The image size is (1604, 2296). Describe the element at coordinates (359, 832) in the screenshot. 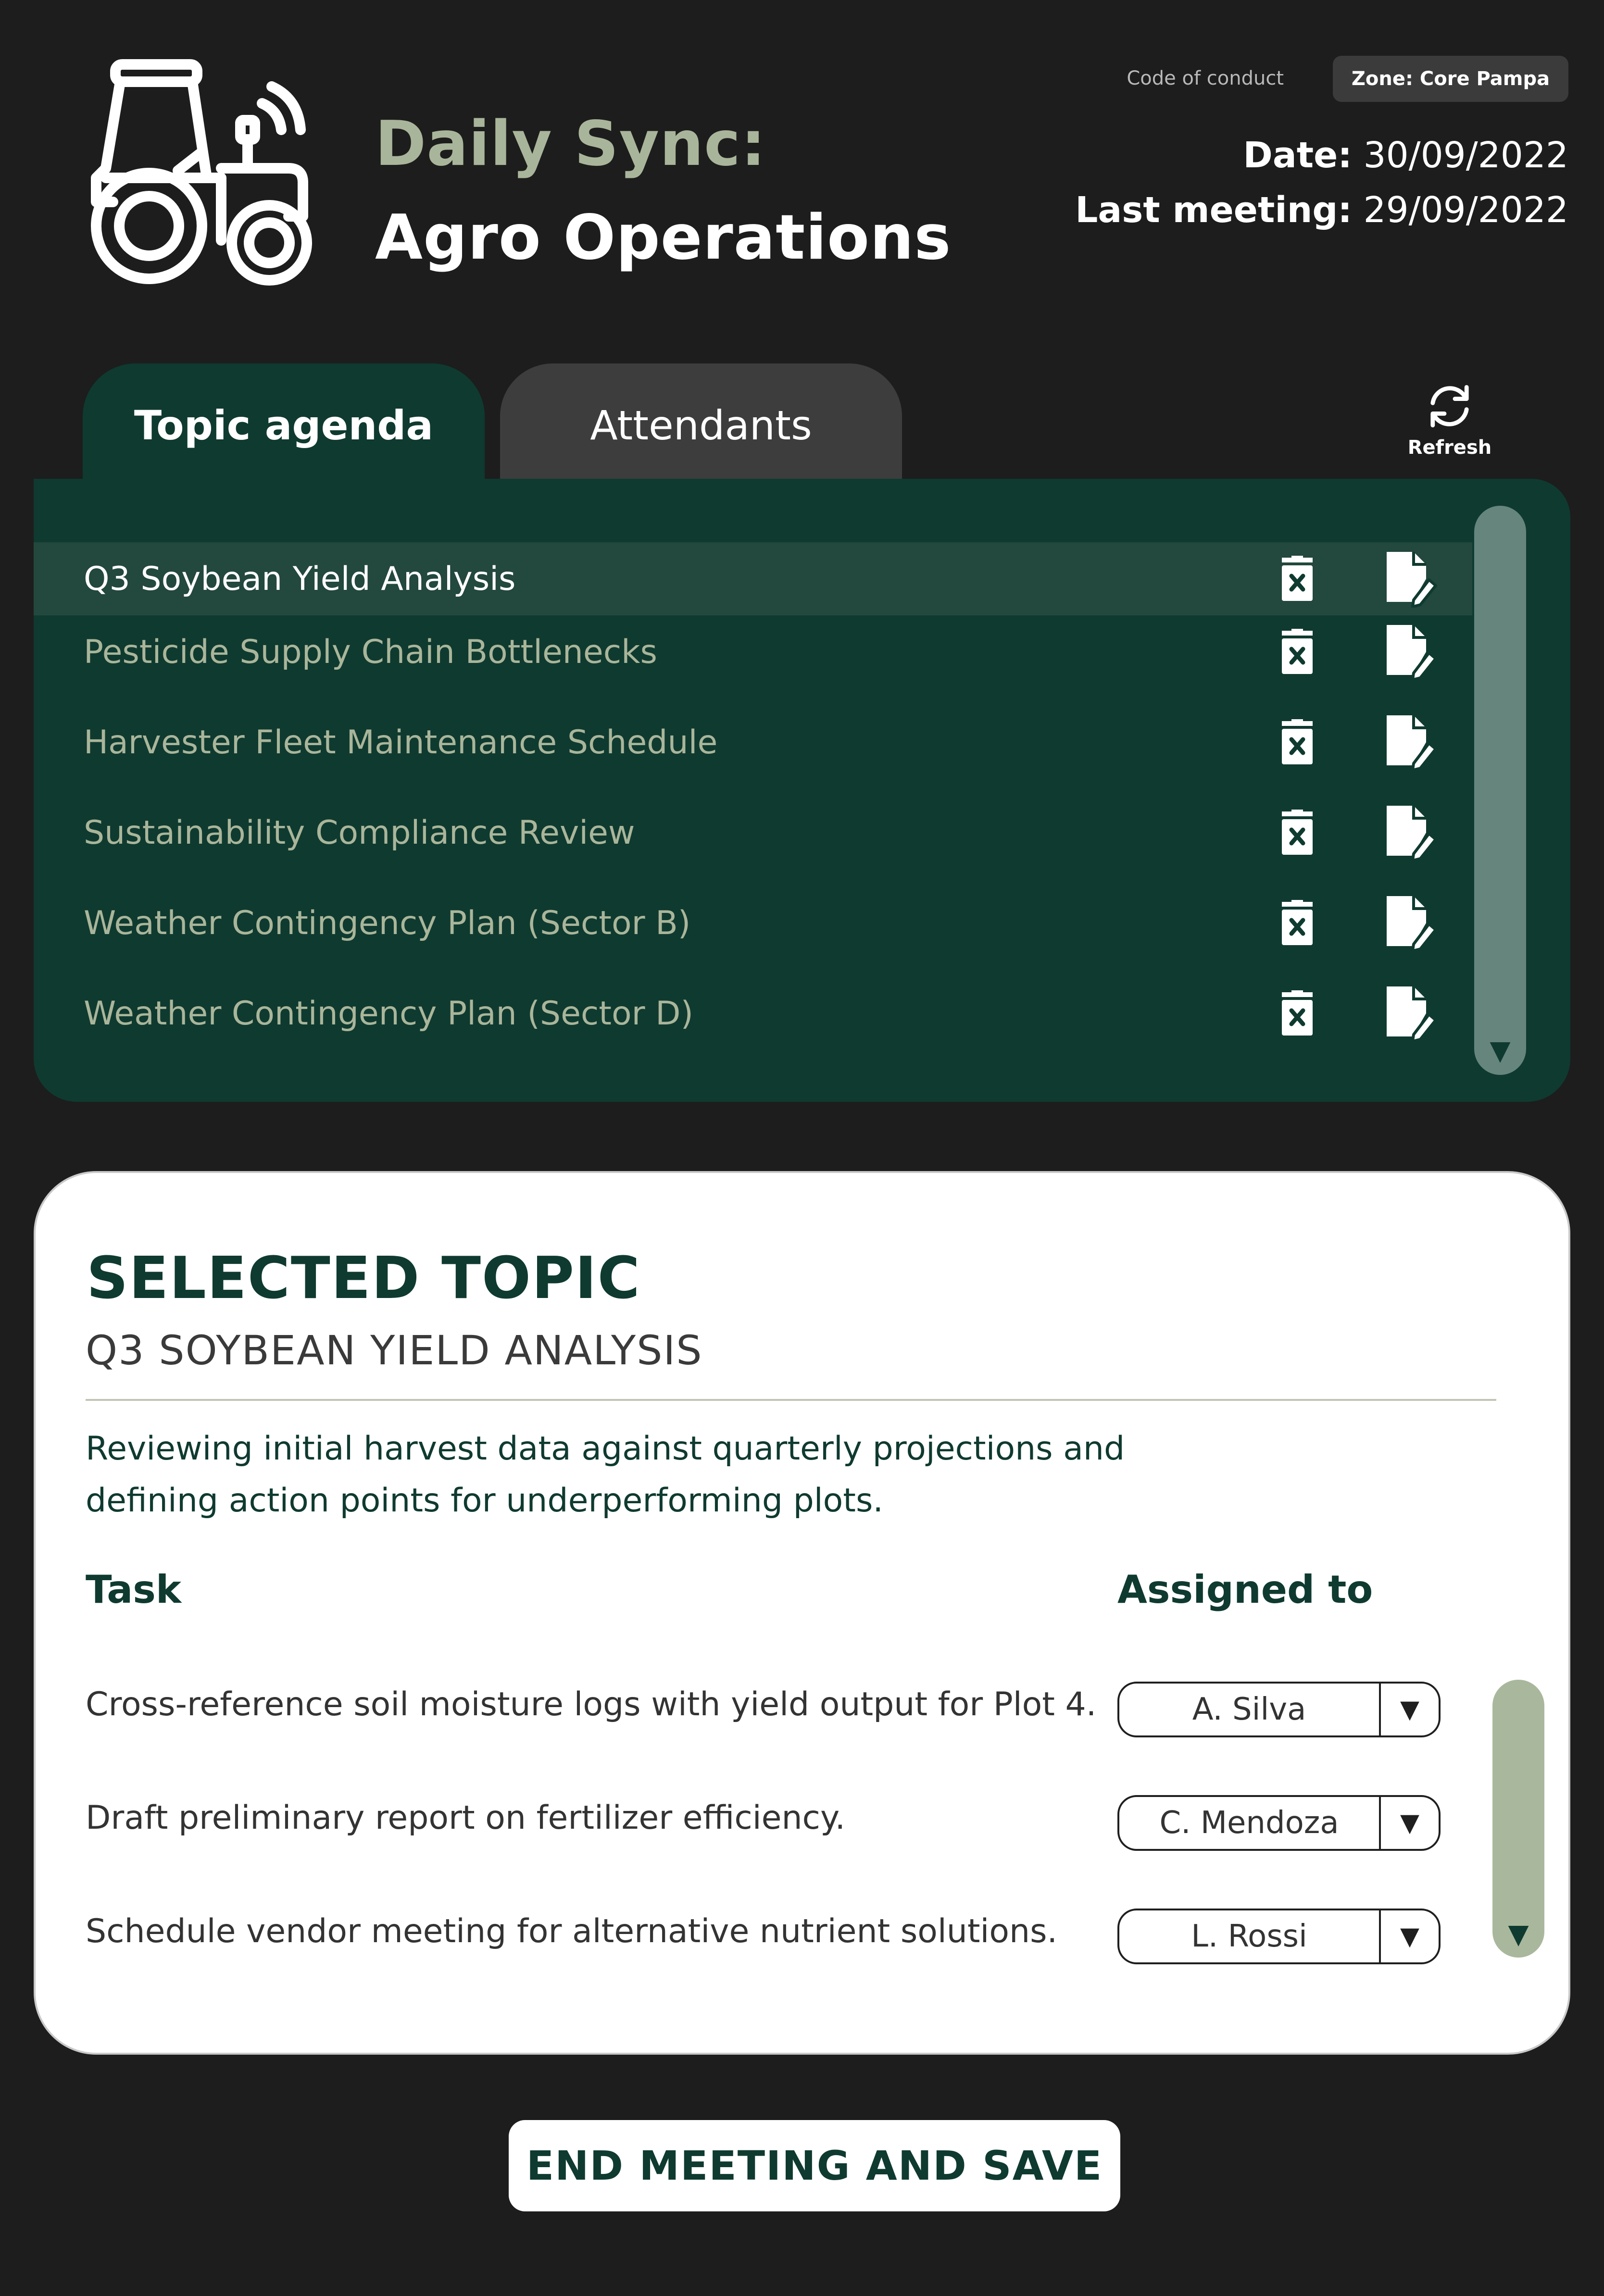

I see `agenda-item-label: Sustainability Compliance Review` at that location.